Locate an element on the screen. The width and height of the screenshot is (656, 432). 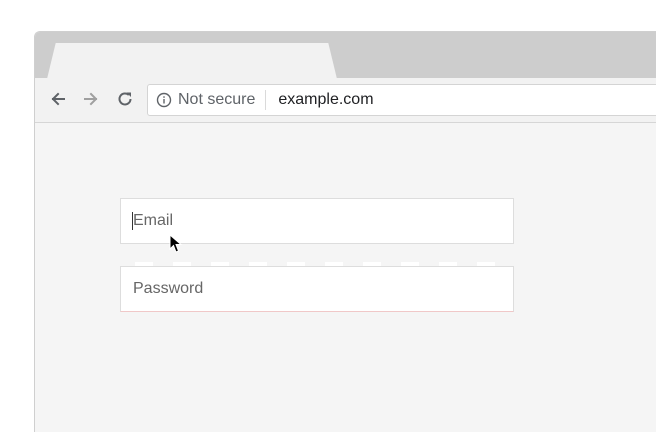
reload-button is located at coordinates (125, 99).